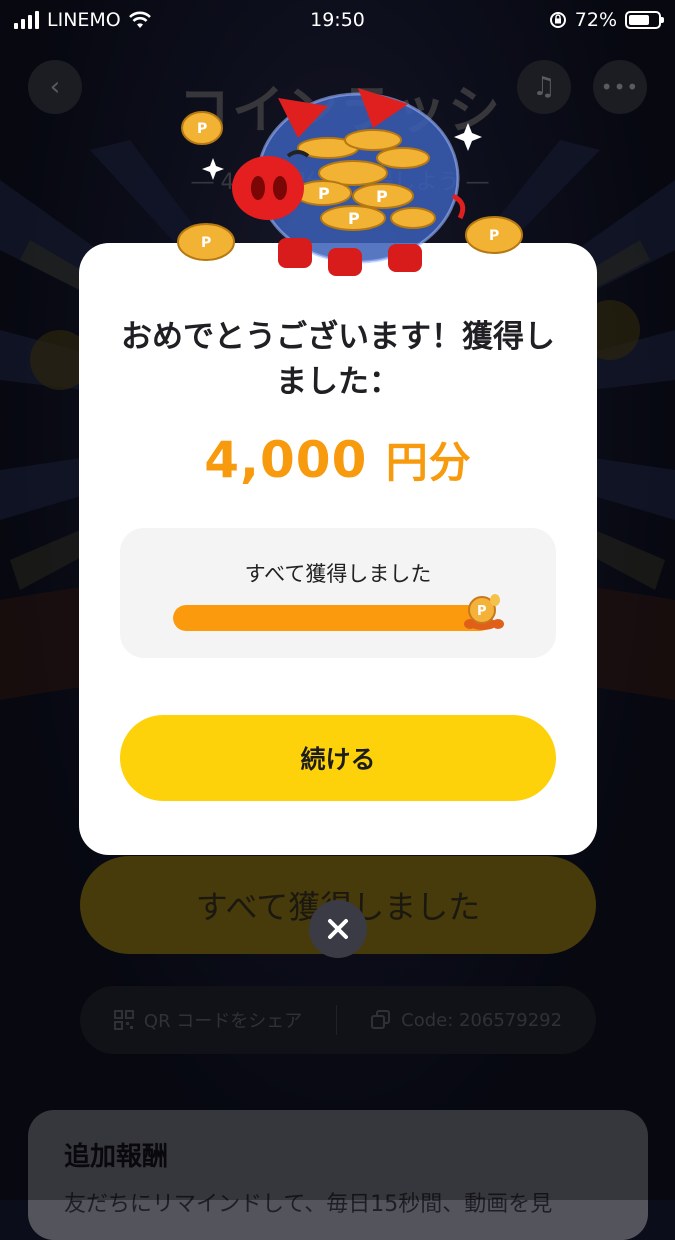  I want to click on close-icon, so click(338, 929).